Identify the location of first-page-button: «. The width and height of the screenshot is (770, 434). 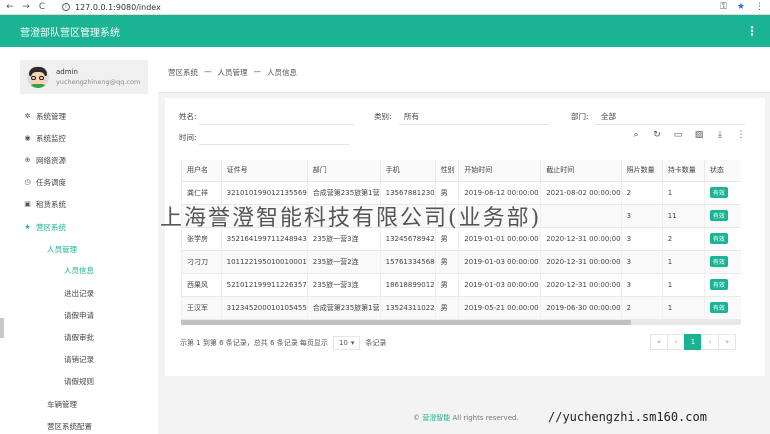
(659, 342).